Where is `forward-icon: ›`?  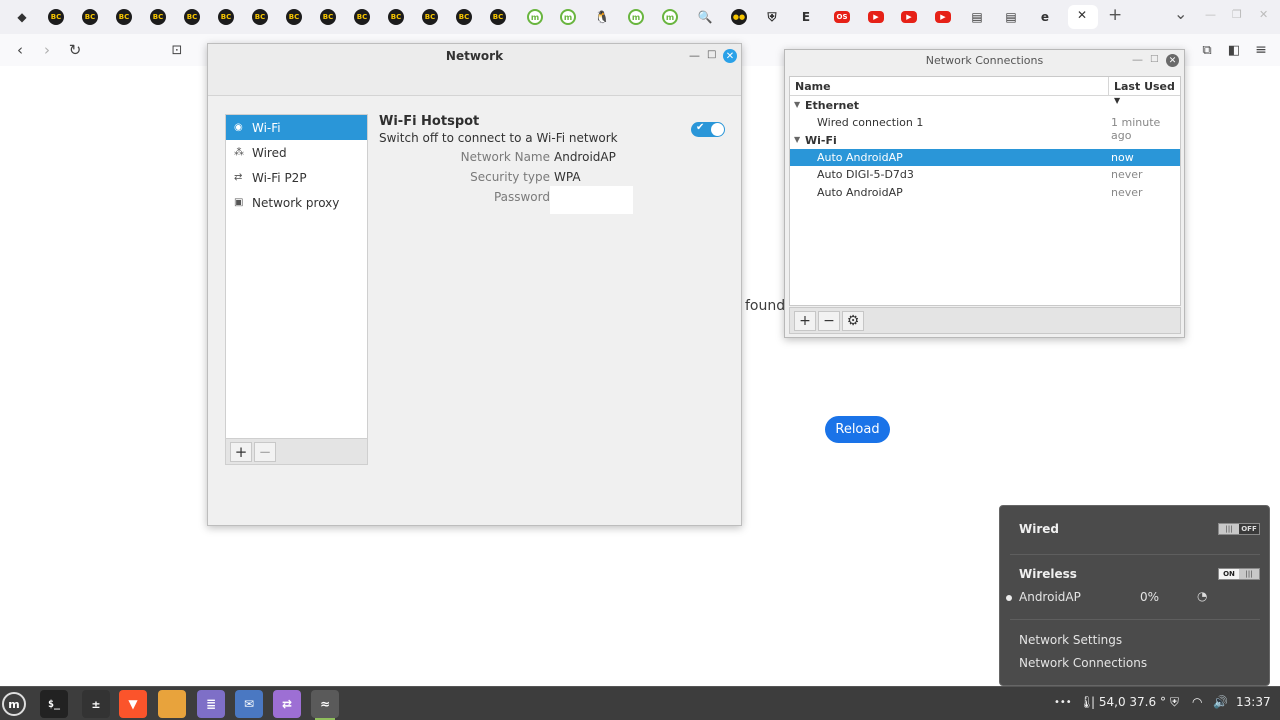 forward-icon: › is located at coordinates (47, 50).